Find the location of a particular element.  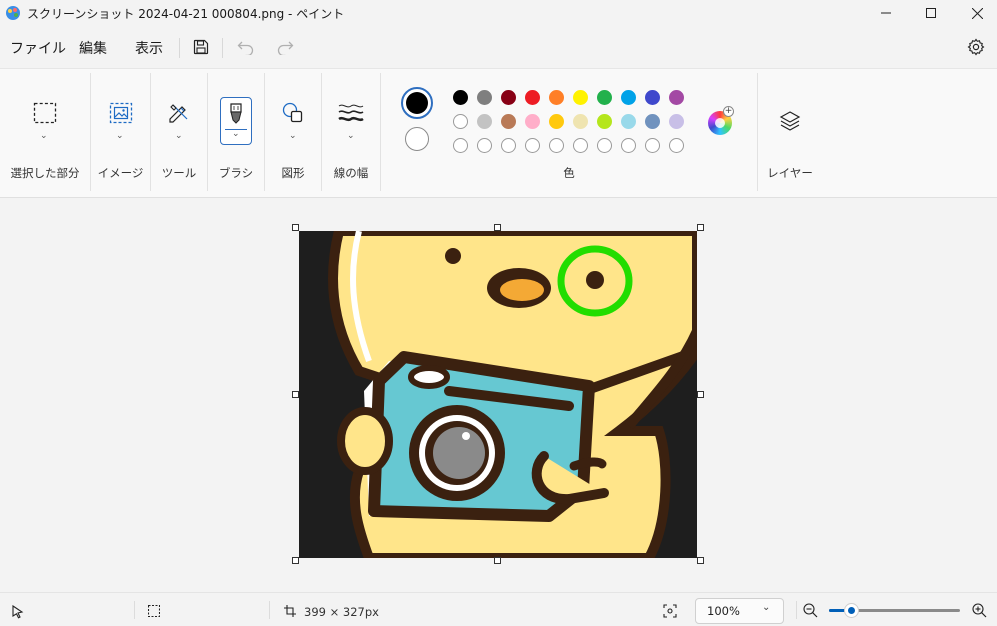

chick-right-eye is located at coordinates (595, 280).